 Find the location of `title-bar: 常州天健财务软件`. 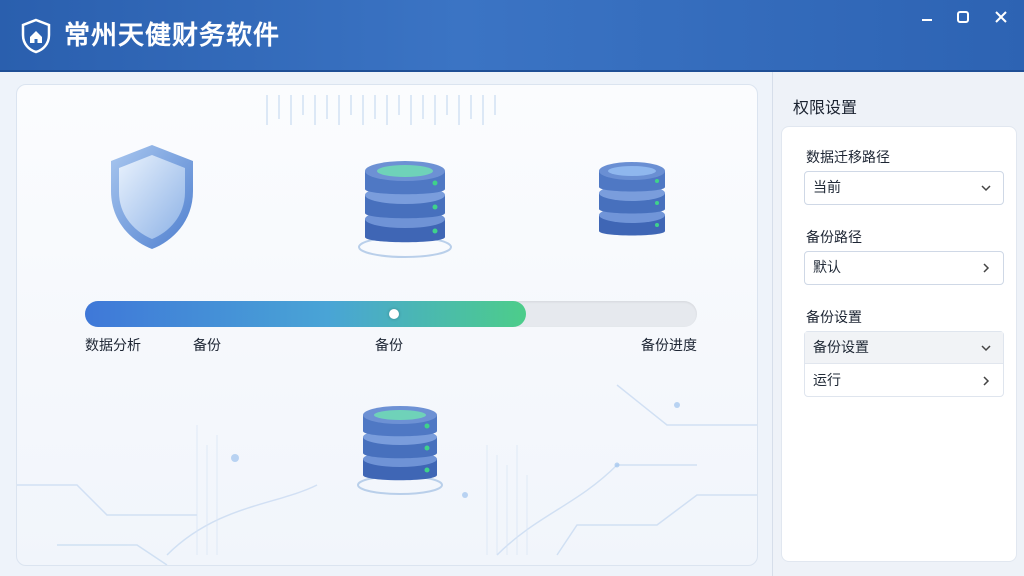

title-bar: 常州天健财务软件 is located at coordinates (512, 36).